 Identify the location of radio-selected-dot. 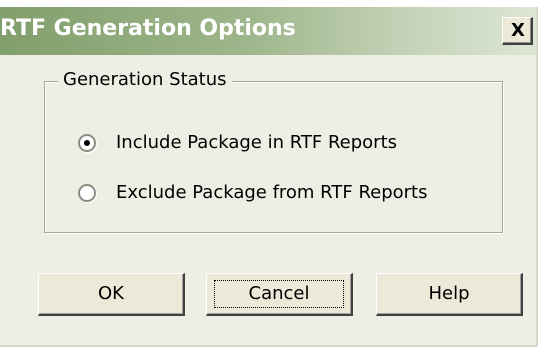
(87, 143).